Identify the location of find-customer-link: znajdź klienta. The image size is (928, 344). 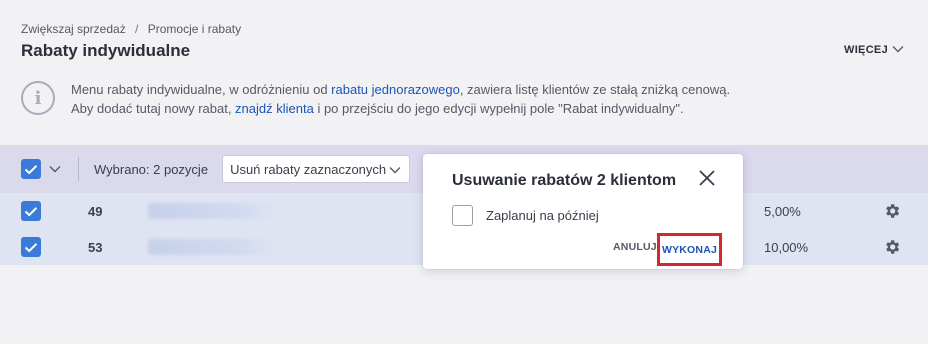
(274, 108).